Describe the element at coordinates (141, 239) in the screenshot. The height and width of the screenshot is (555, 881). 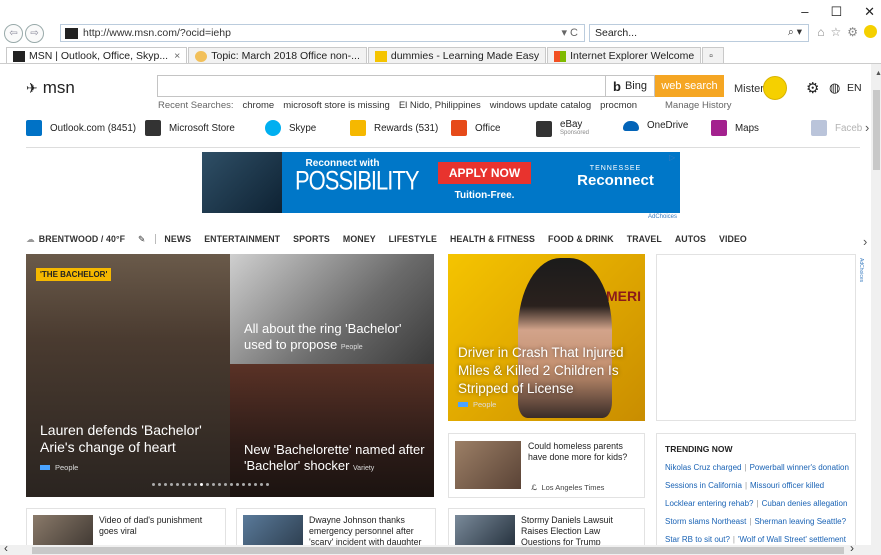
I see `edit-pencil-icon: ✎` at that location.